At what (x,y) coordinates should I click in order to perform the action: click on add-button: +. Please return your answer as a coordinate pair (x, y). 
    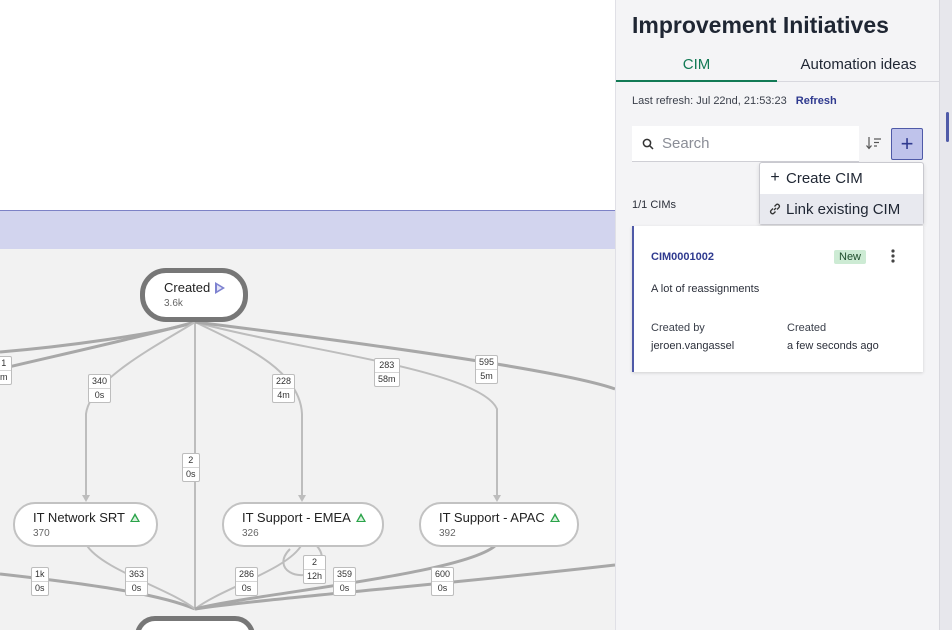
    Looking at the image, I should click on (907, 144).